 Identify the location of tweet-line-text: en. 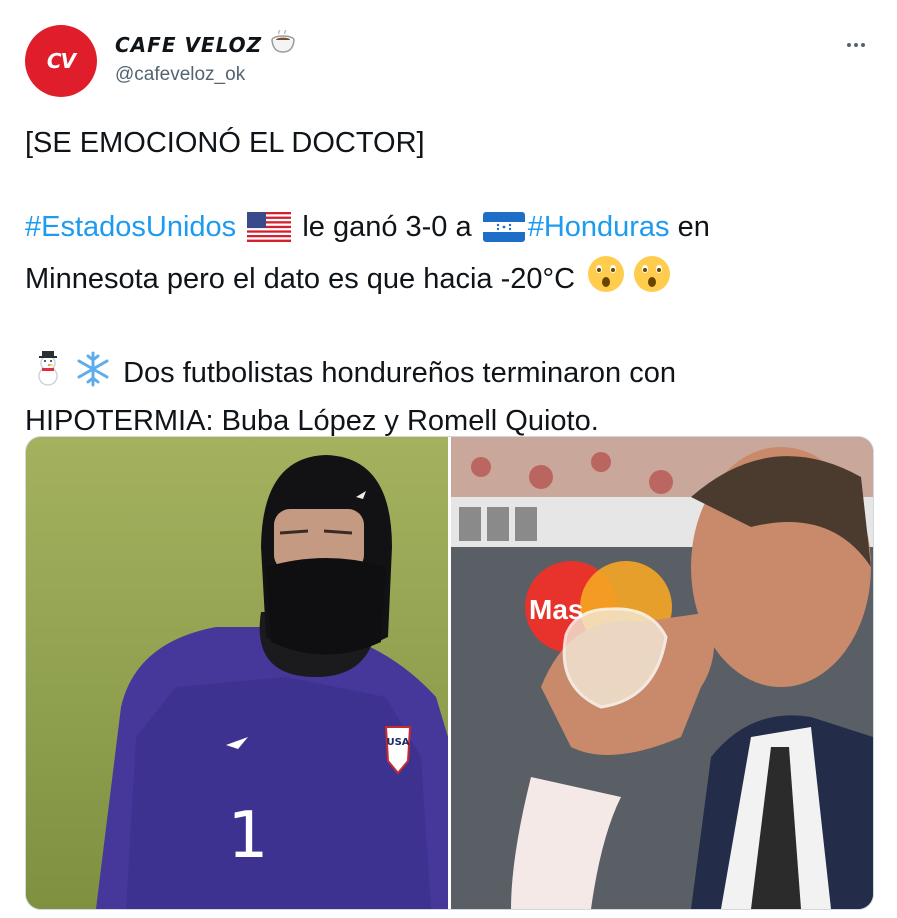
(693, 227).